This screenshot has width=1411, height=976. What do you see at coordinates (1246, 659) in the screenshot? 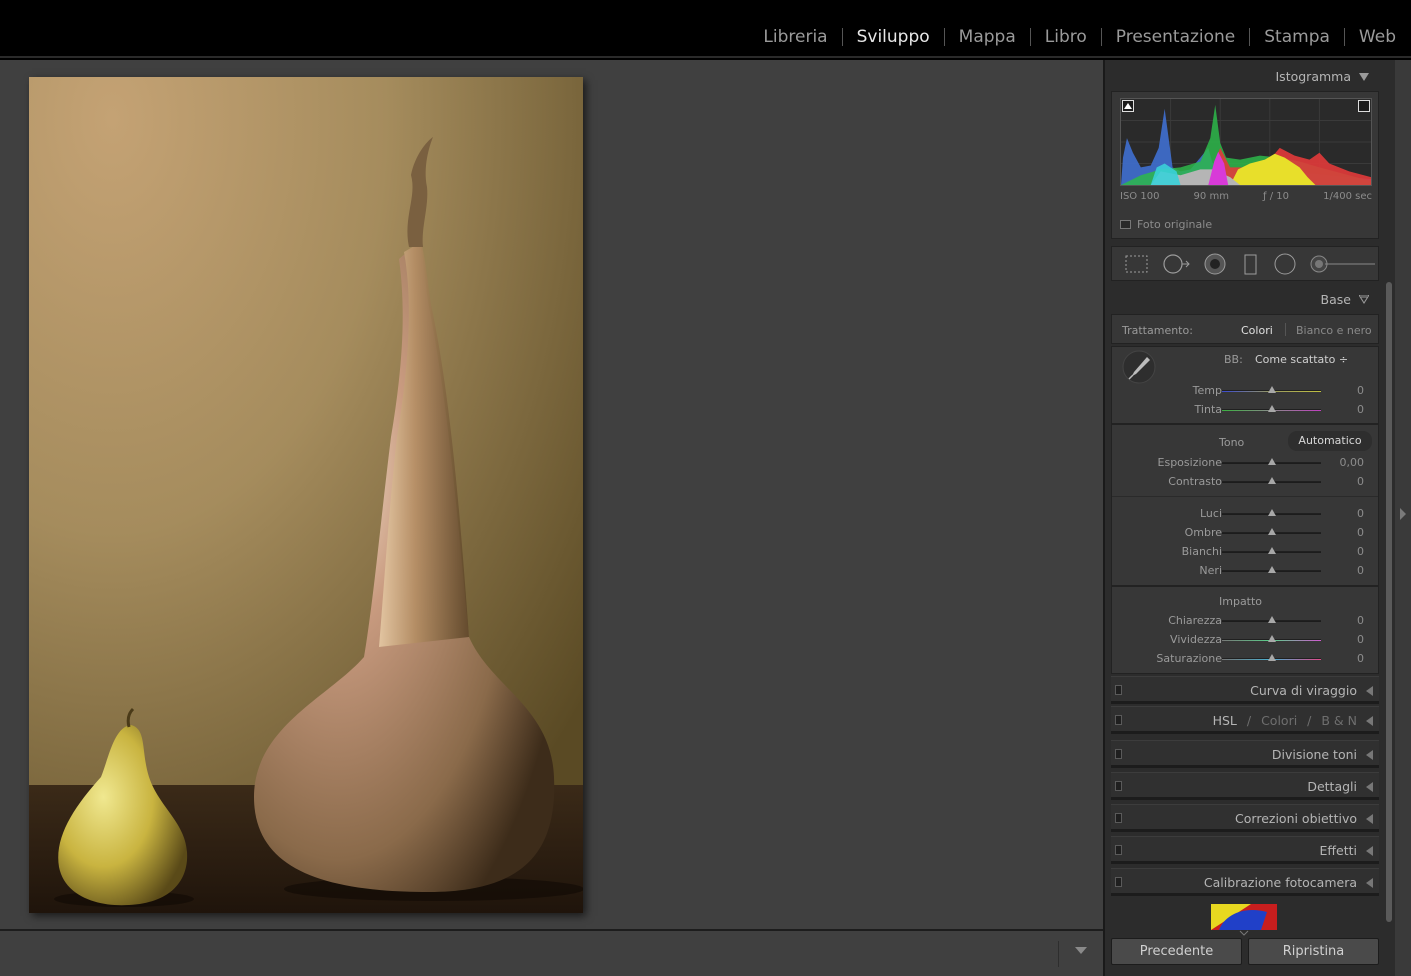
I see `slider-saturation: Saturazione 0` at bounding box center [1246, 659].